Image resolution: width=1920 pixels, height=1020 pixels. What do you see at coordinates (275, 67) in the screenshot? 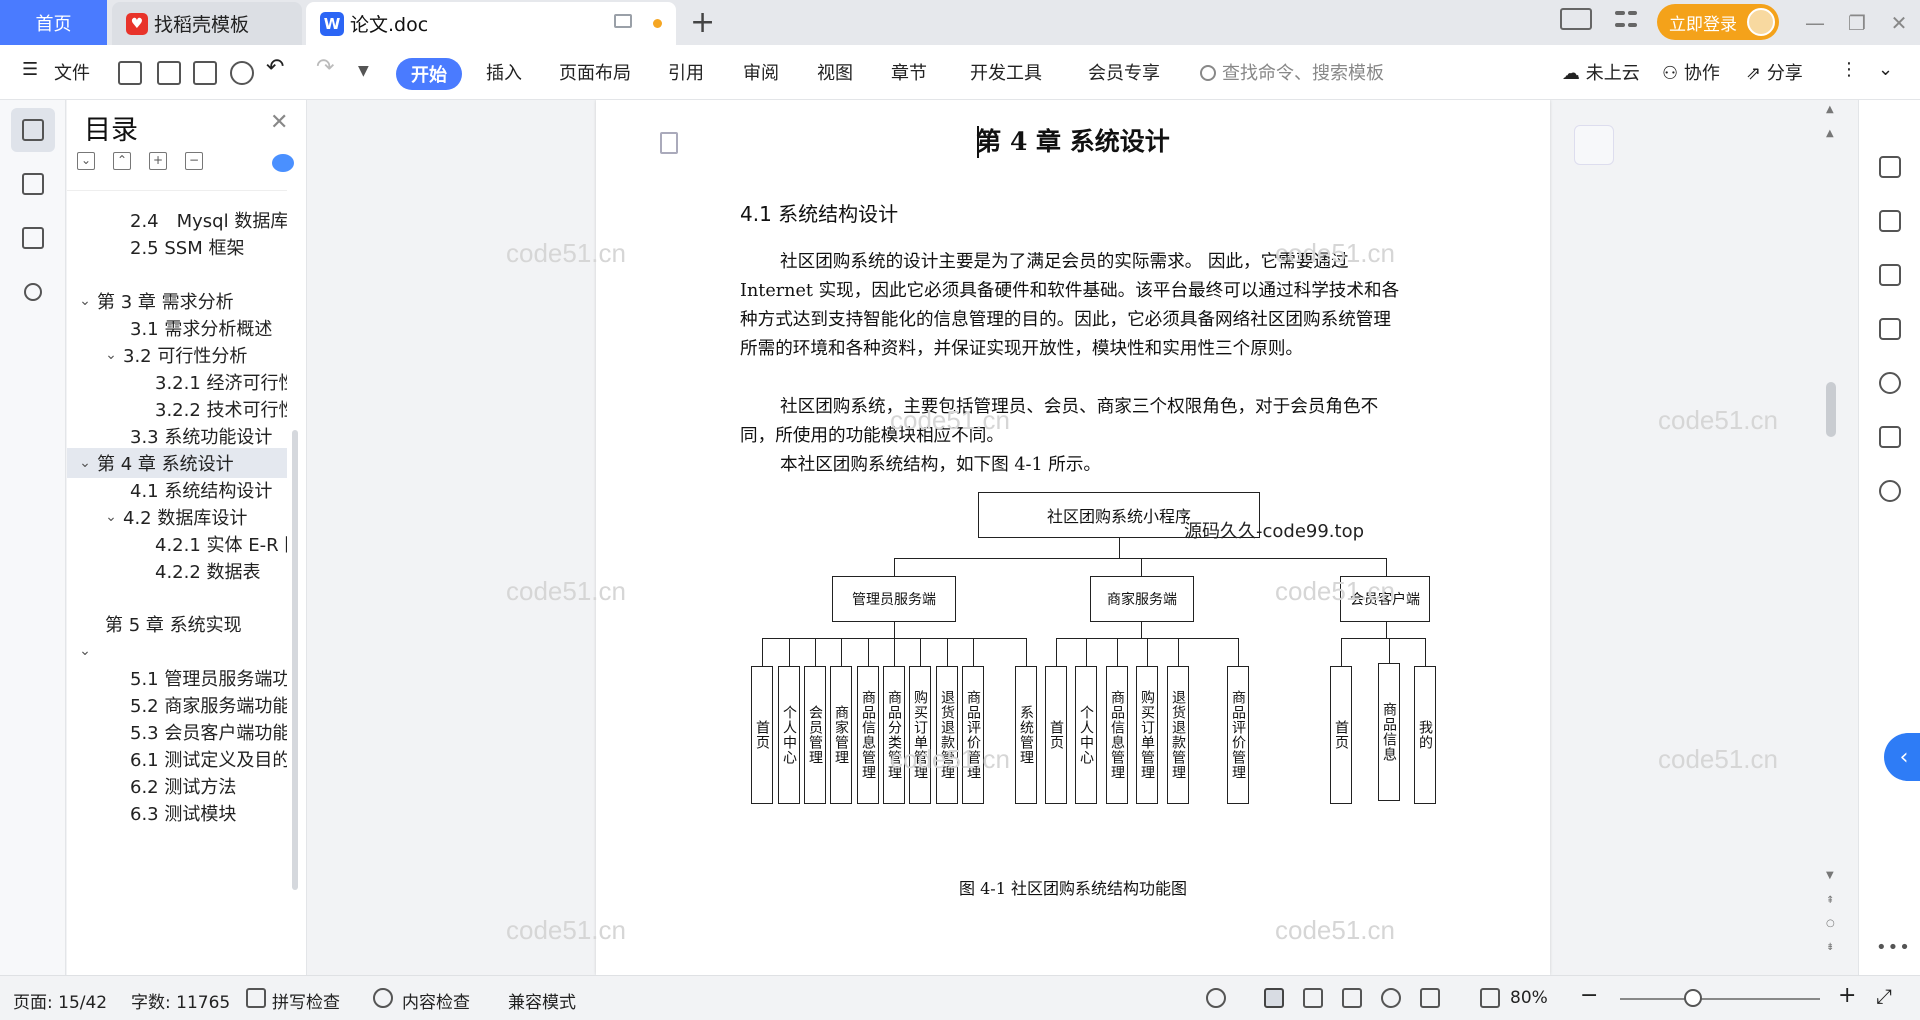
I see `undo-icon: ↶` at bounding box center [275, 67].